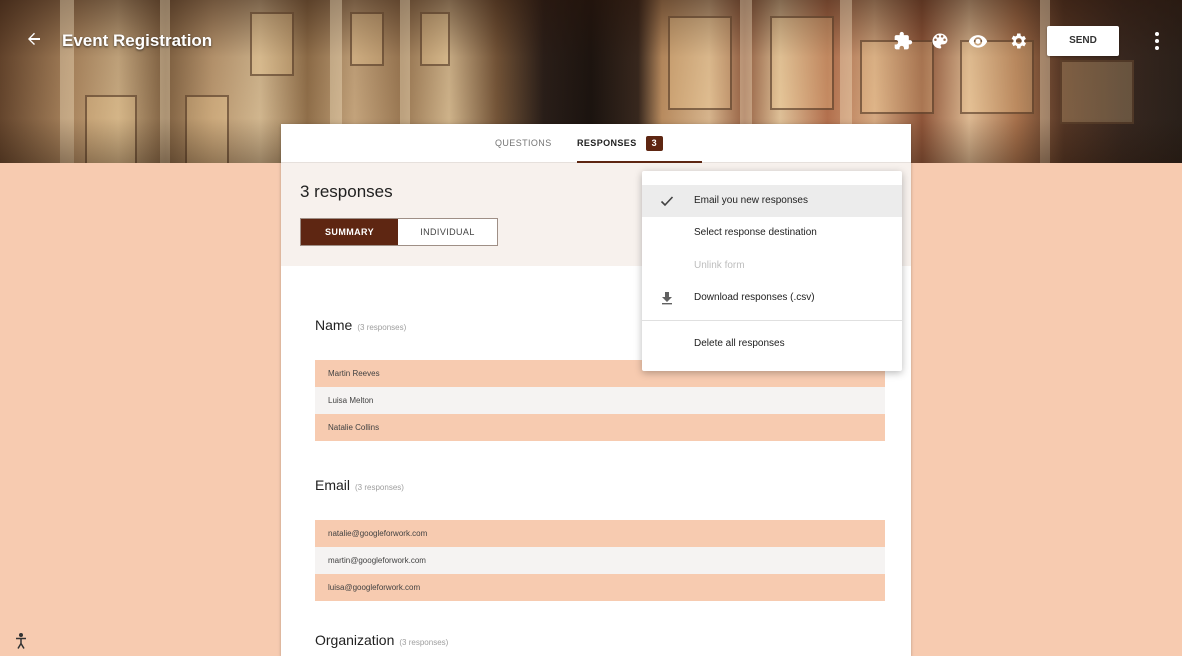 The width and height of the screenshot is (1182, 656). I want to click on answer-row: Luisa Melton, so click(600, 400).